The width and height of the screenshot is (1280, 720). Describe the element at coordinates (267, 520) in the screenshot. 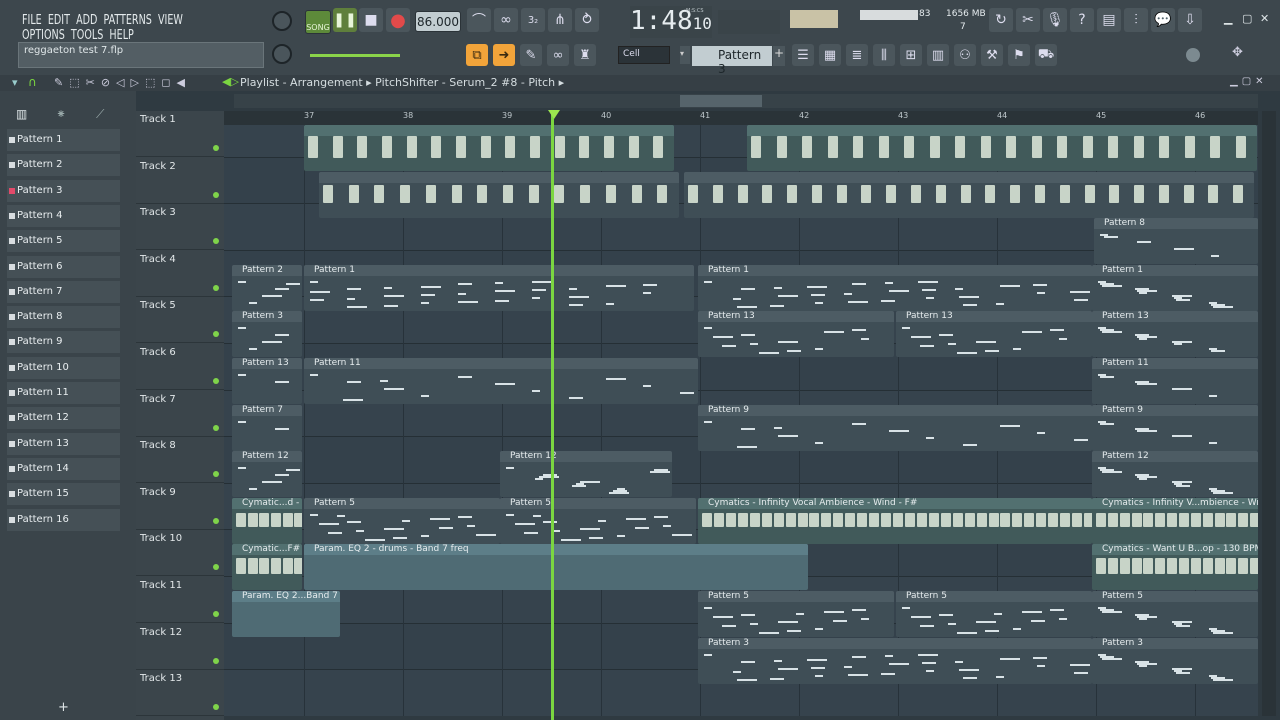

I see `clip: Cymatic...d - F#` at that location.